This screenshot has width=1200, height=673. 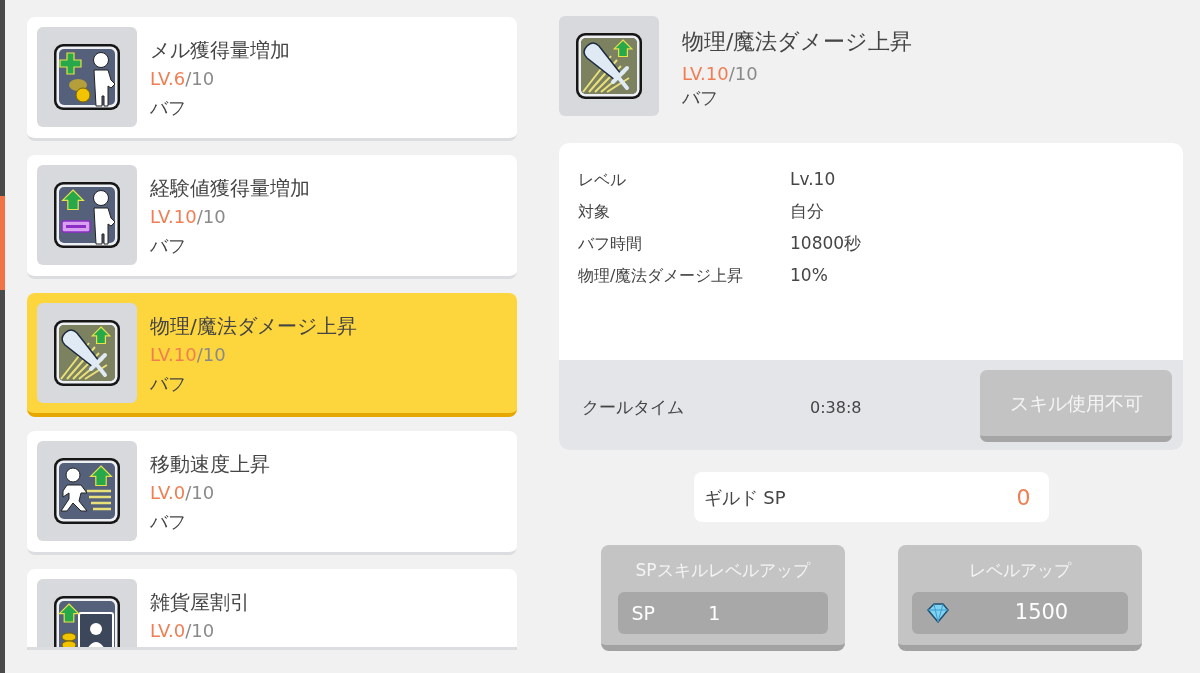 I want to click on skill-list-item: メル獲得量増加 LV.6/10 バフ, so click(x=272, y=79).